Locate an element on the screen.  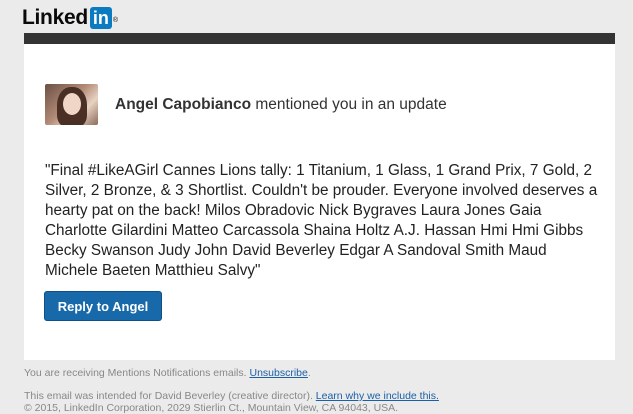
mentions-period: . is located at coordinates (309, 373).